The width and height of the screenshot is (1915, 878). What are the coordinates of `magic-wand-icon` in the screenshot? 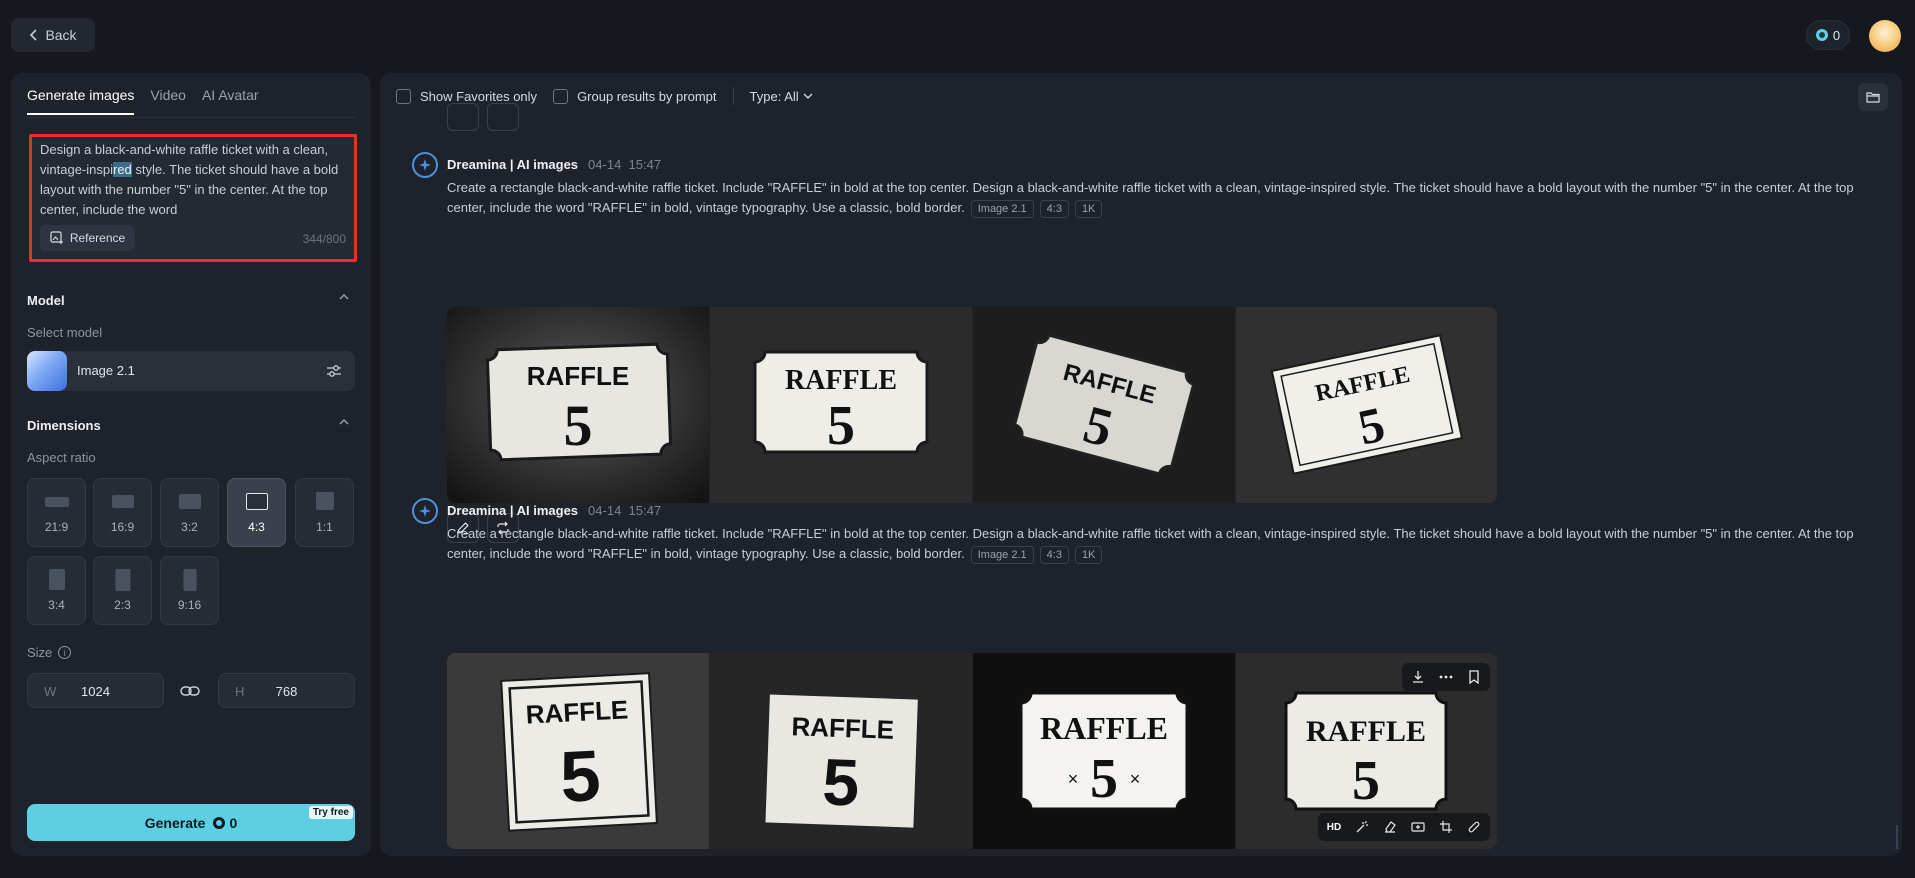 It's located at (1362, 827).